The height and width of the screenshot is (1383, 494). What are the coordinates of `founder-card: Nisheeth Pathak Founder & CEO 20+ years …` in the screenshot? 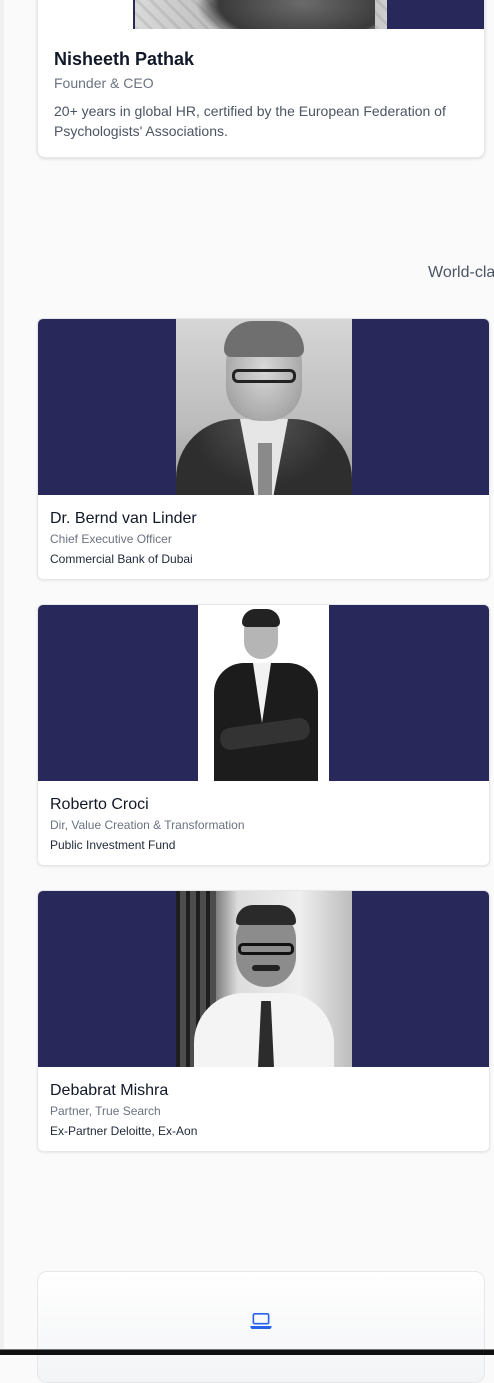 It's located at (261, 79).